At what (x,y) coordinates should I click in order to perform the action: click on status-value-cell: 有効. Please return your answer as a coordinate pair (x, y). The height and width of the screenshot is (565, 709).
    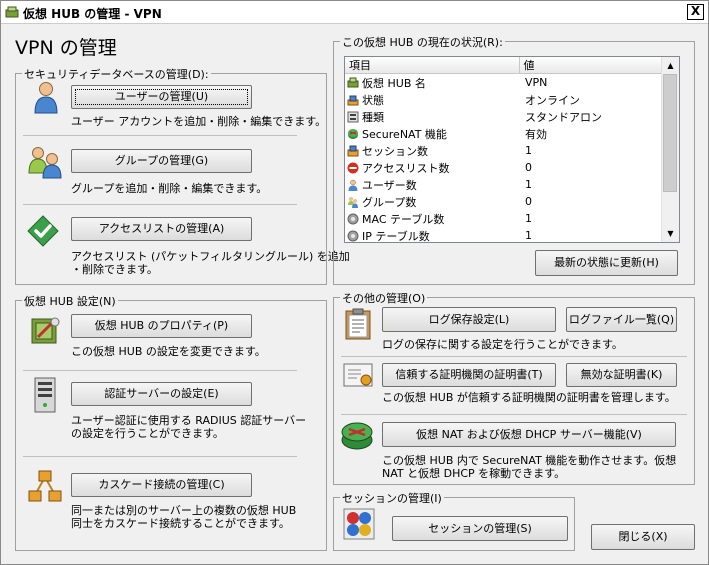
    Looking at the image, I should click on (536, 134).